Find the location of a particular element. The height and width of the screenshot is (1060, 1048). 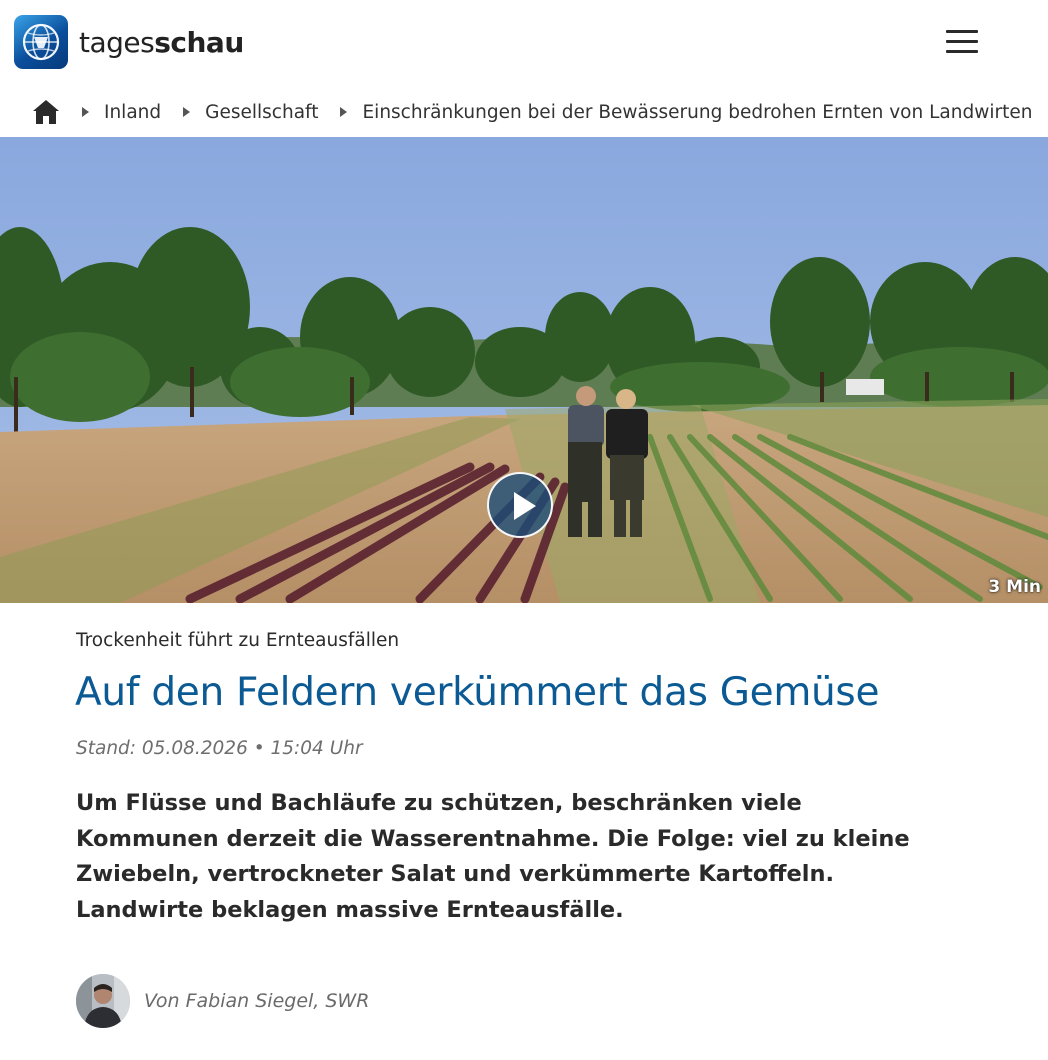

logo-wordmark: tagesschau is located at coordinates (161, 42).